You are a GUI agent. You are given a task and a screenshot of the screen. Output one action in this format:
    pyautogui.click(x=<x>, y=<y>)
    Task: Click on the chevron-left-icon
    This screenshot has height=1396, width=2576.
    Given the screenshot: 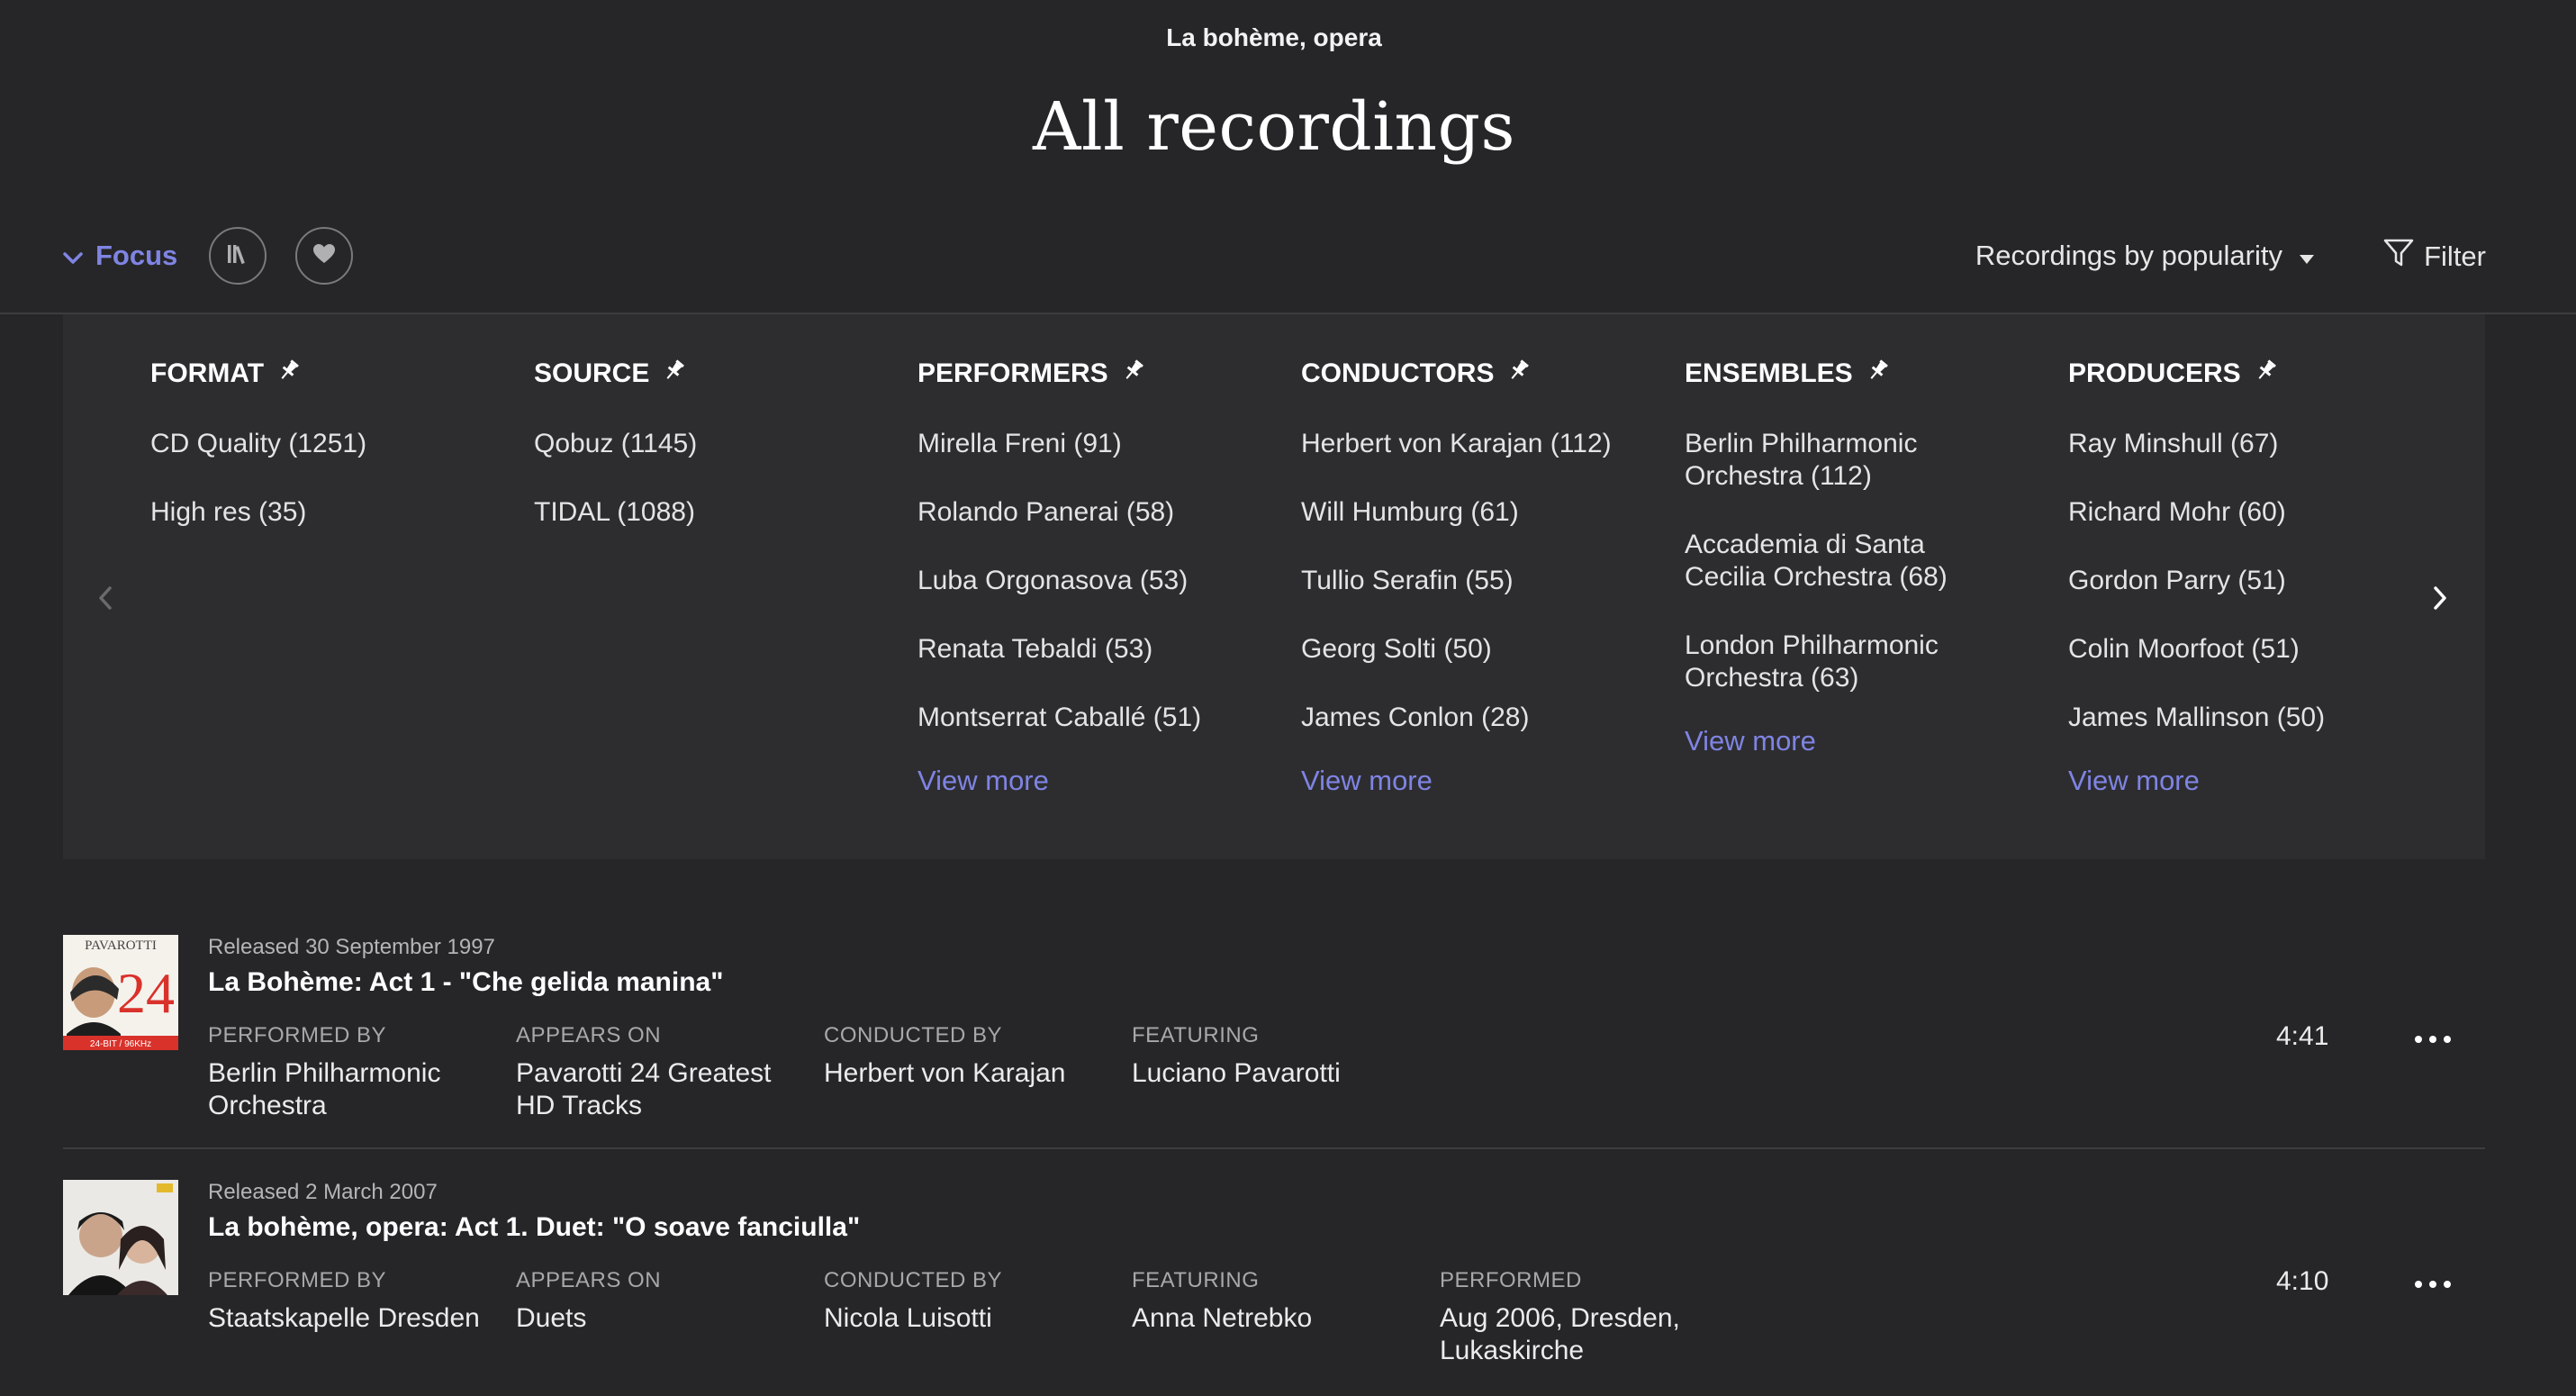 What is the action you would take?
    pyautogui.click(x=105, y=600)
    